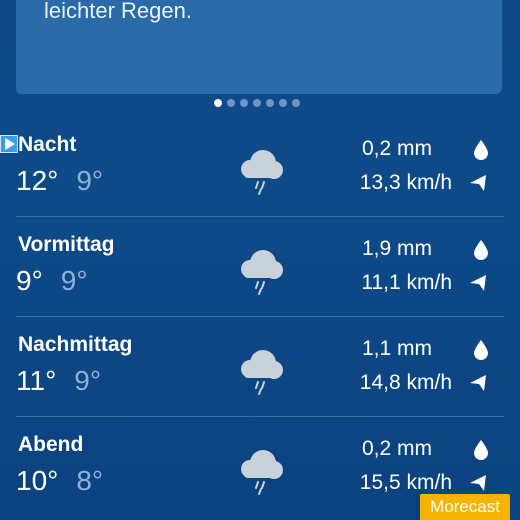 This screenshot has width=520, height=520. What do you see at coordinates (405, 382) in the screenshot?
I see `wind-speed: 14,8 km/h` at bounding box center [405, 382].